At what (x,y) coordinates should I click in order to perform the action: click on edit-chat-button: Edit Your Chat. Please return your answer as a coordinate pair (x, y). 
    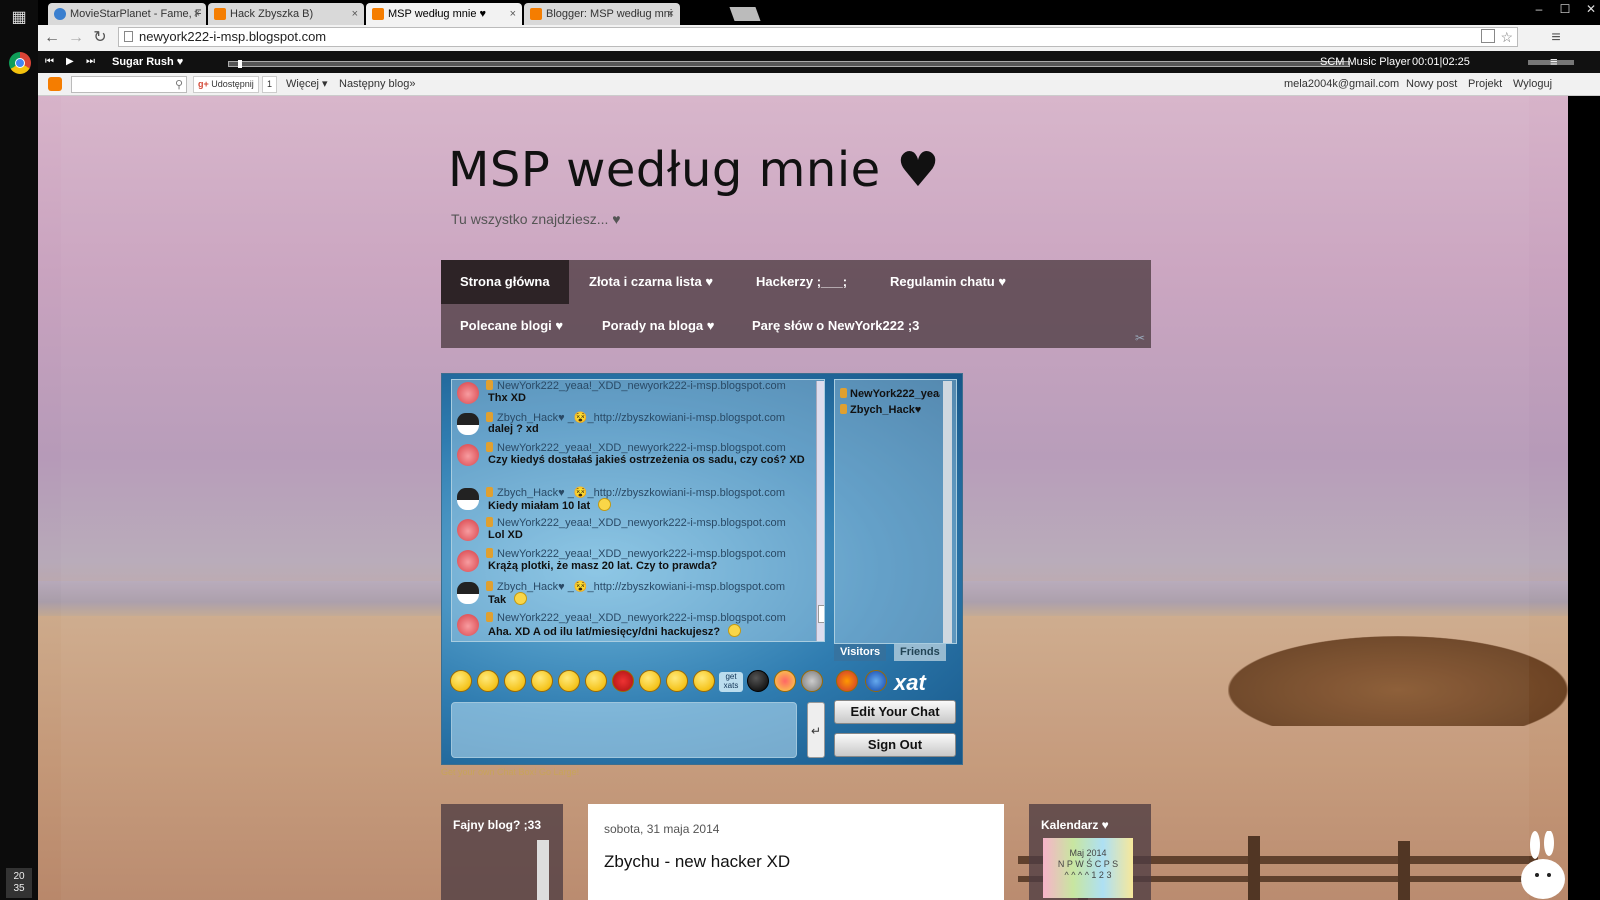
    Looking at the image, I should click on (895, 712).